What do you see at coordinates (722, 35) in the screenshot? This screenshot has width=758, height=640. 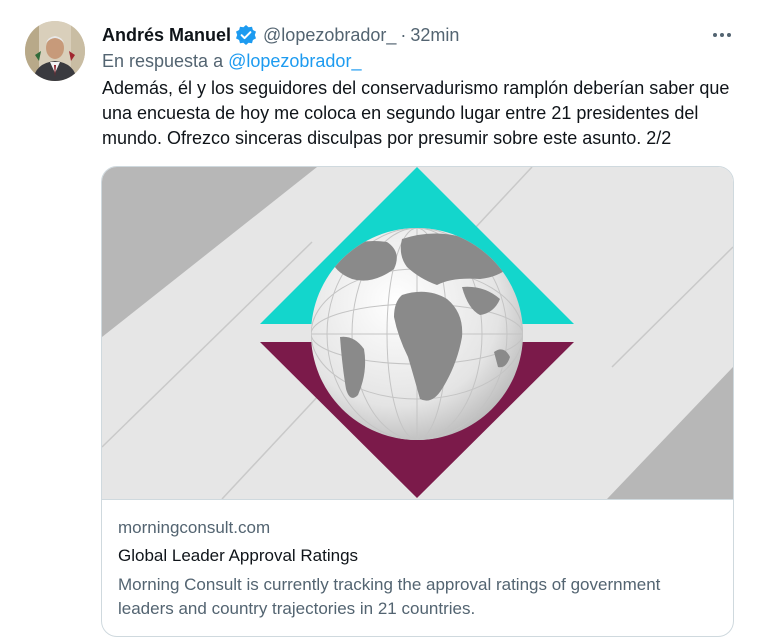 I see `more-options-icon` at bounding box center [722, 35].